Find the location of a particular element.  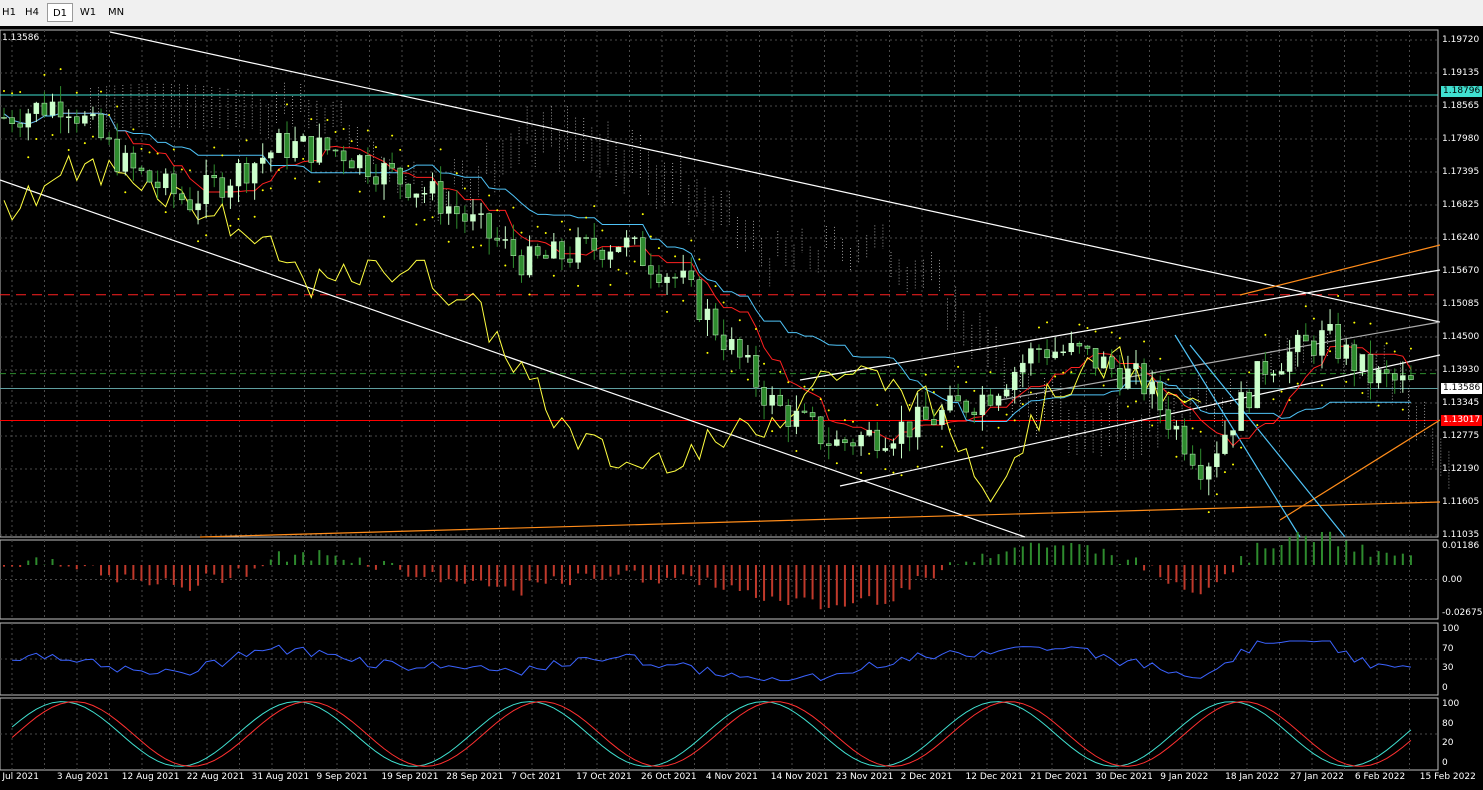

timeframe-mn-button: MN is located at coordinates (116, 12).